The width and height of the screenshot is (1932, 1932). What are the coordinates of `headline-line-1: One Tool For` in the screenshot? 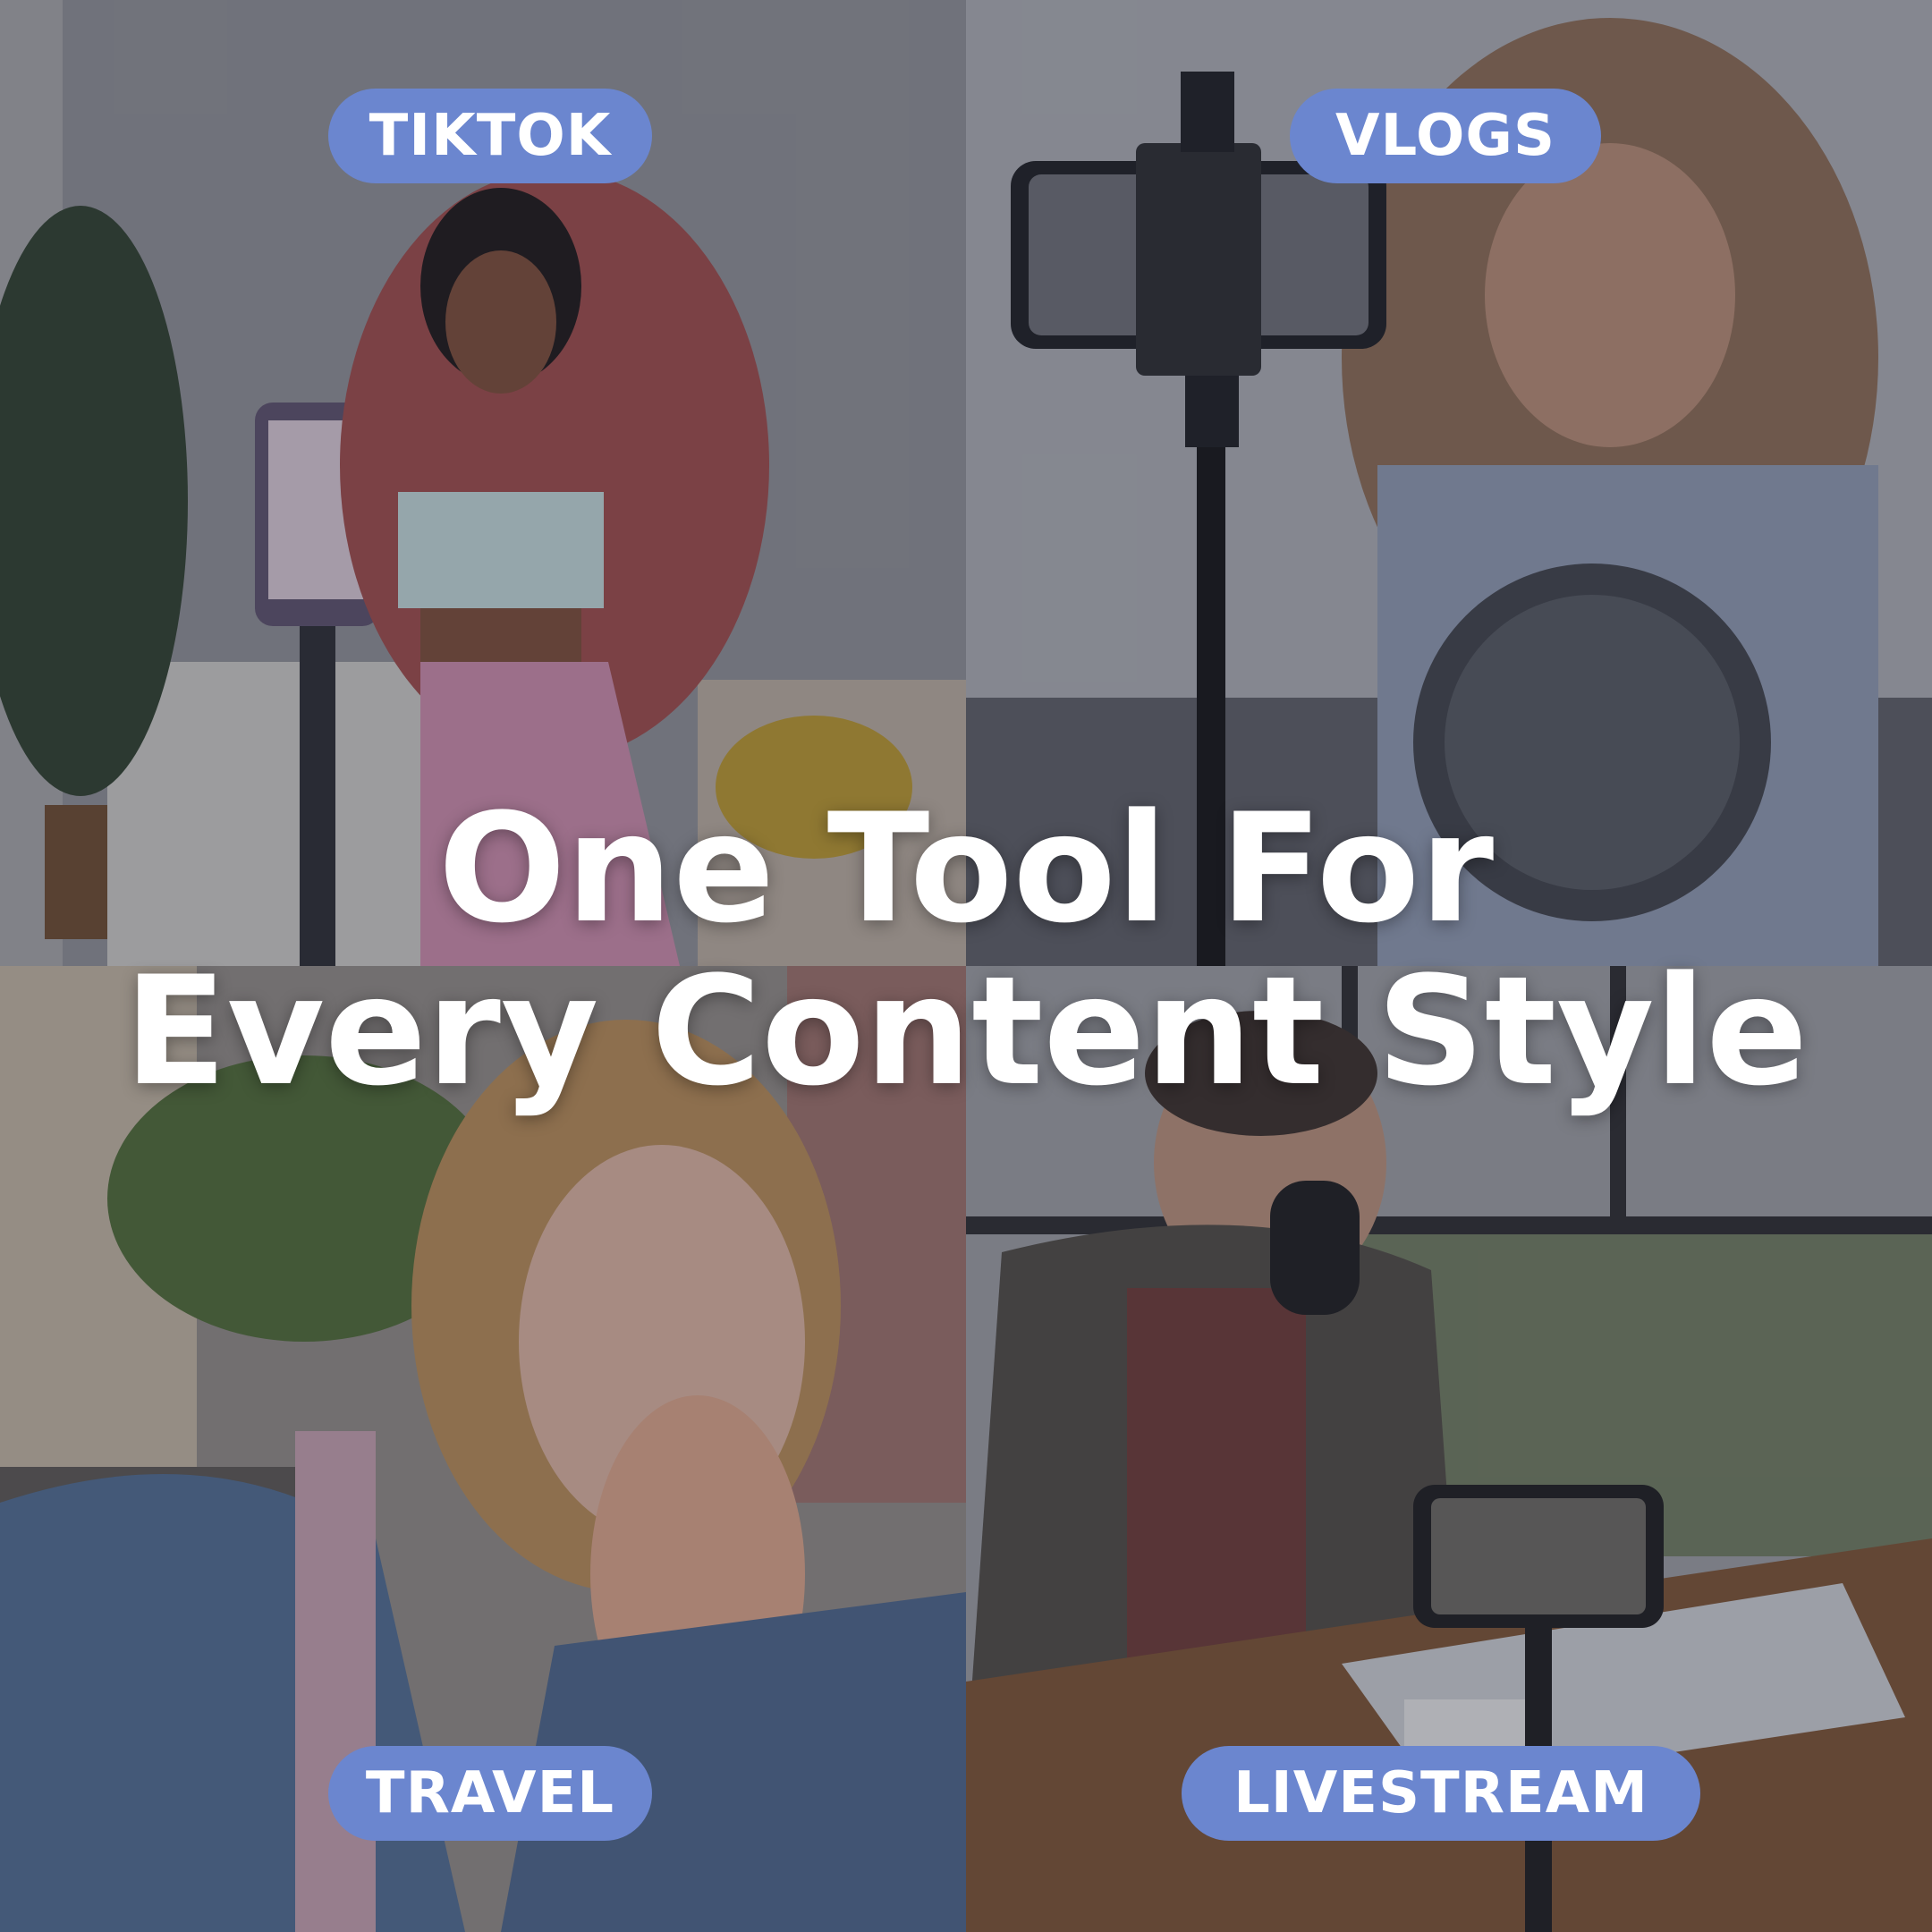 It's located at (966, 868).